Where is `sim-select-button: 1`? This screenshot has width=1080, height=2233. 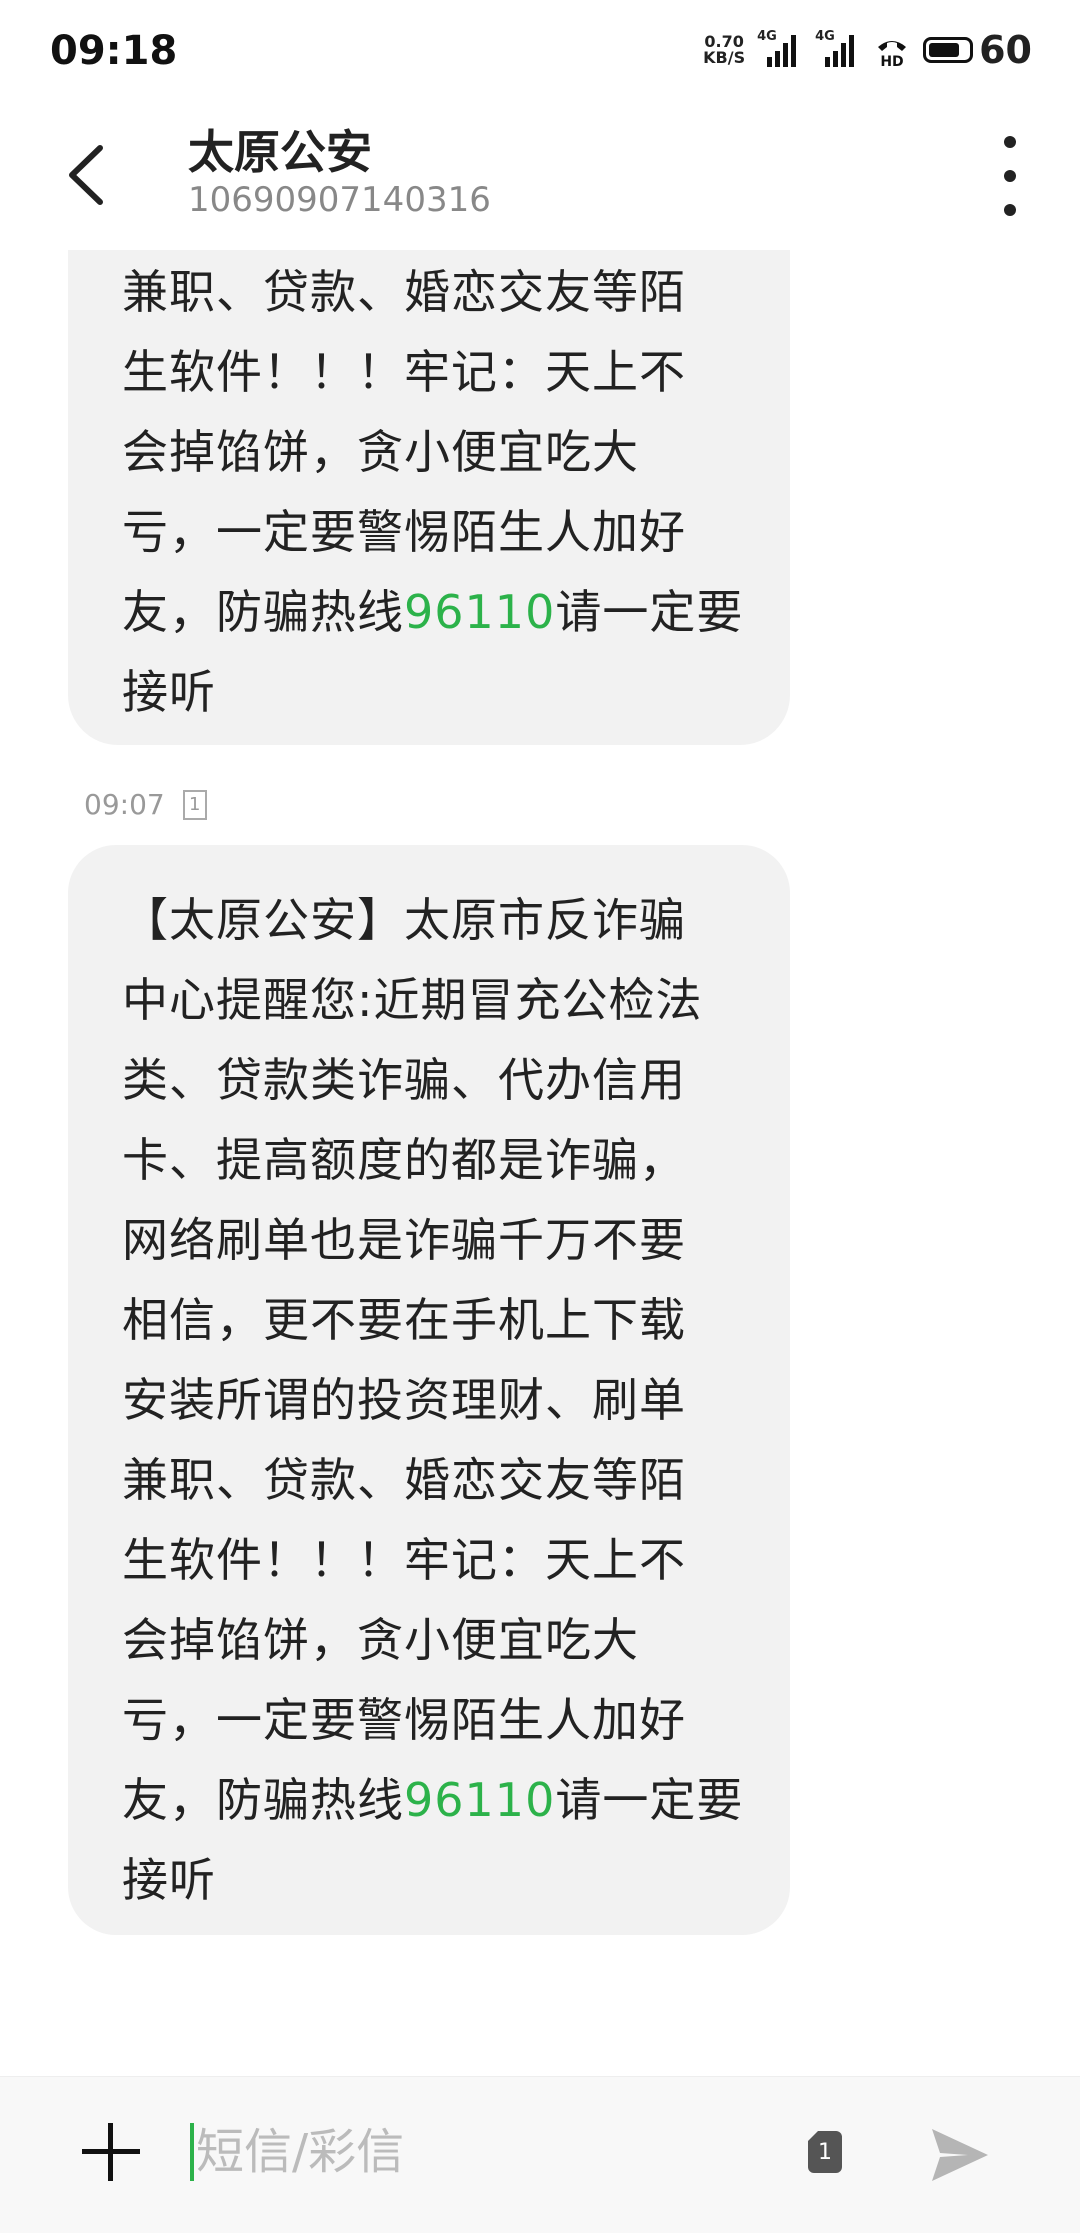
sim-select-button: 1 is located at coordinates (825, 2152).